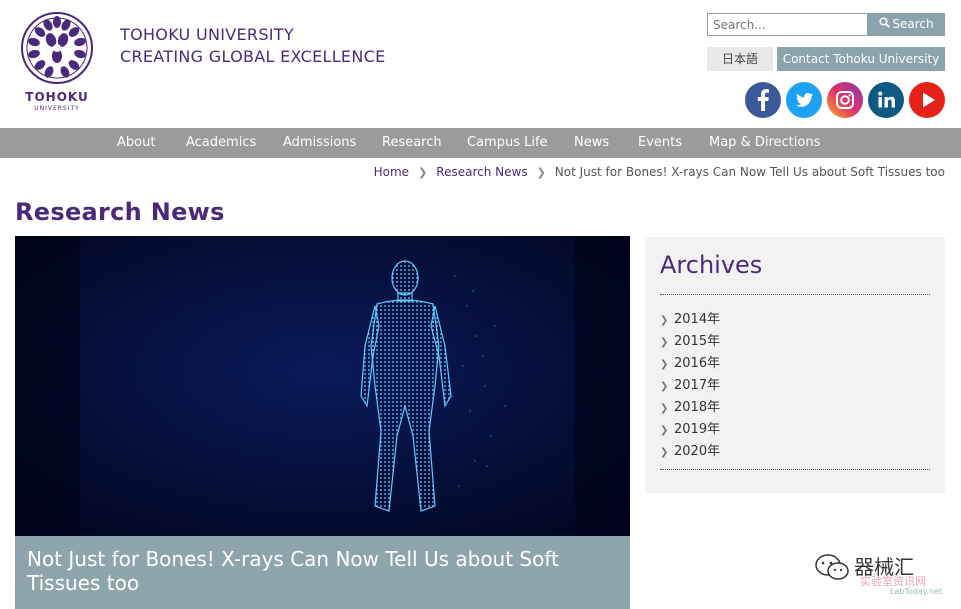  Describe the element at coordinates (832, 567) in the screenshot. I see `wechat-icon` at that location.